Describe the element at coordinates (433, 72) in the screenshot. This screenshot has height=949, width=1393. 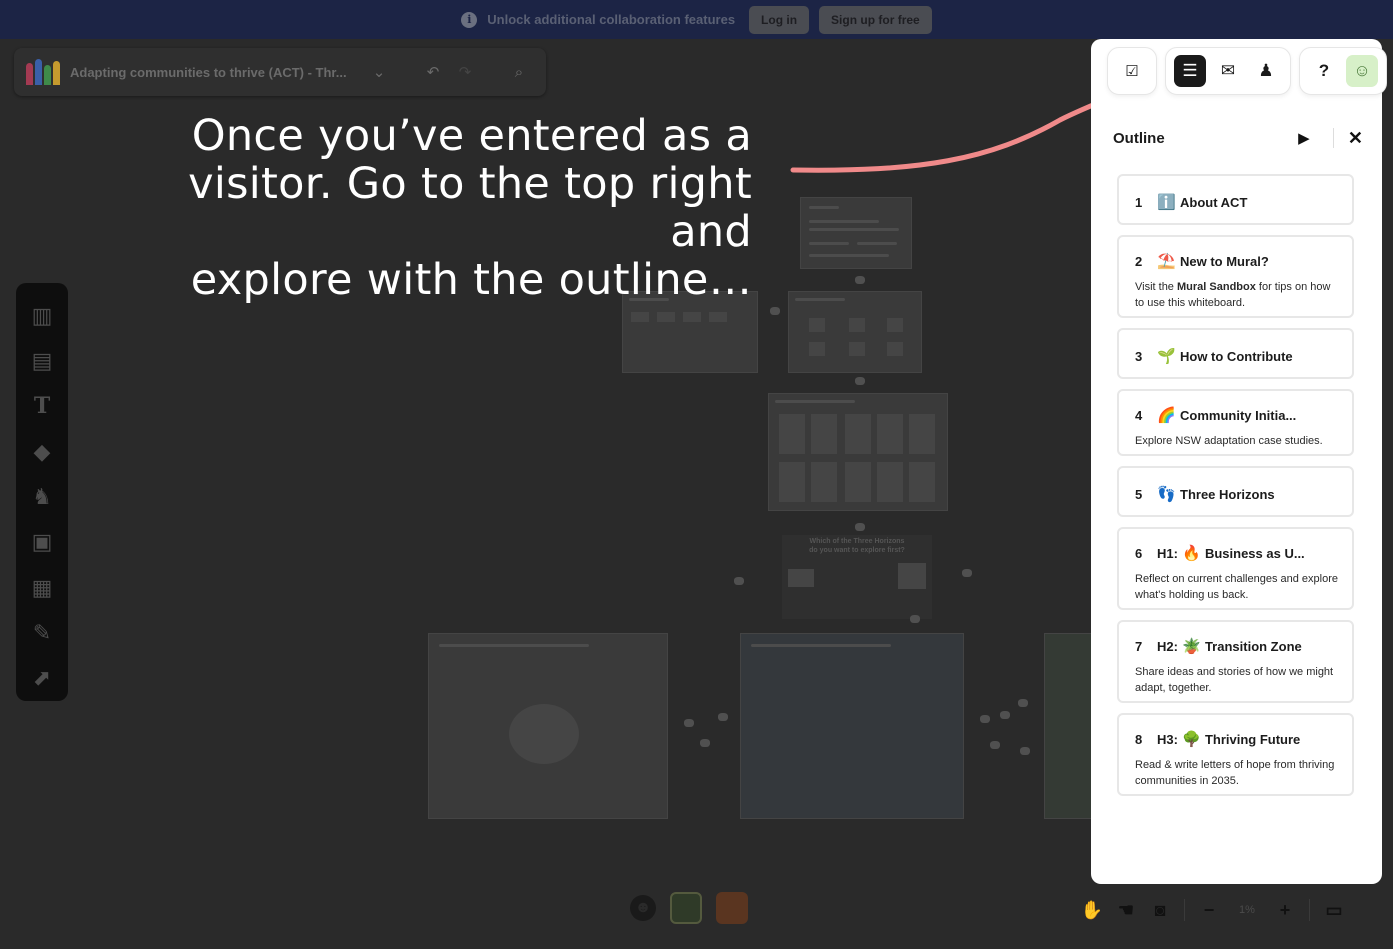
I see `undo-icon: ↶` at that location.